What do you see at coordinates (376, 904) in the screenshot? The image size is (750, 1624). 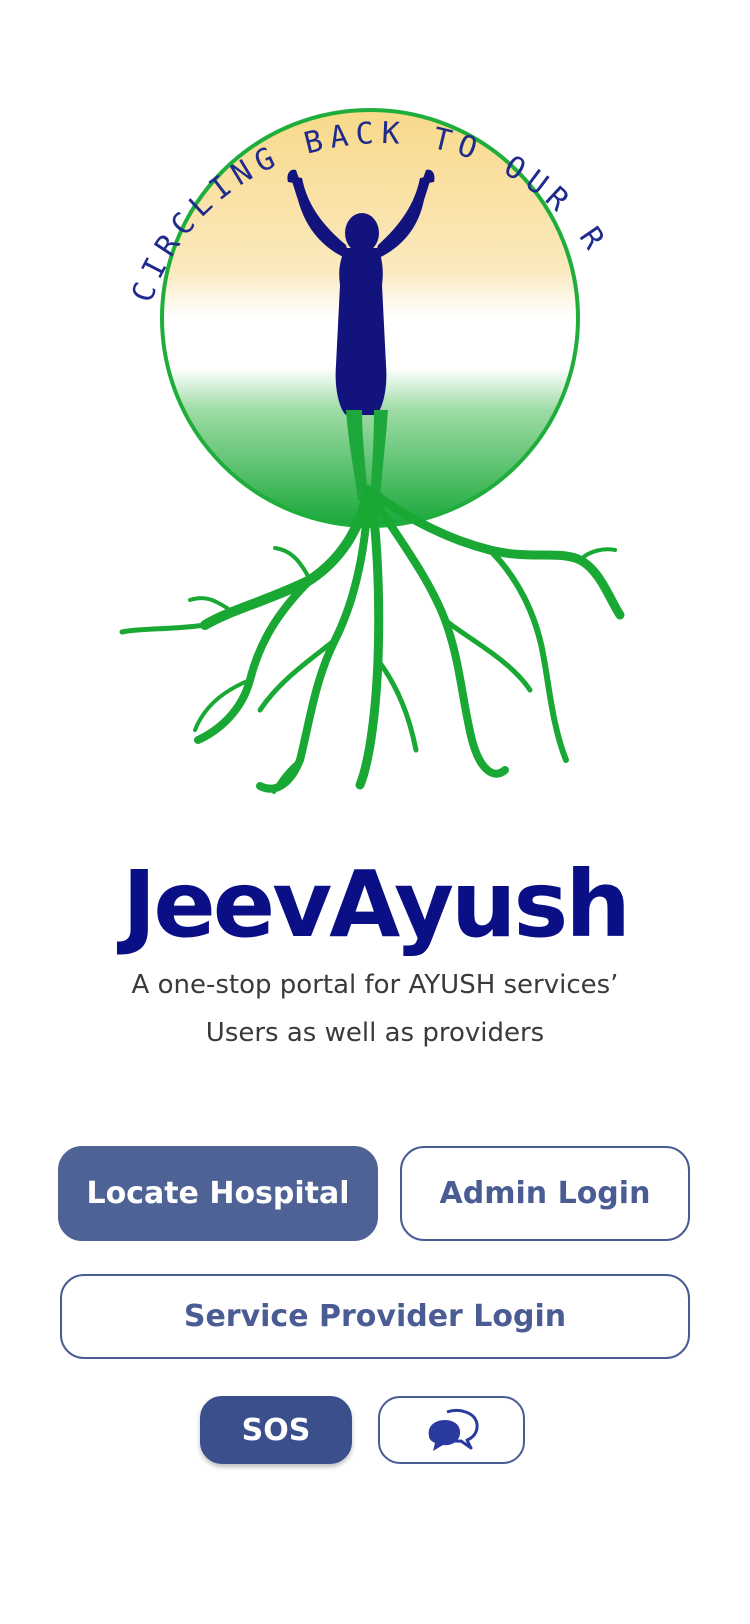 I see `app-title: JeevAyush` at bounding box center [376, 904].